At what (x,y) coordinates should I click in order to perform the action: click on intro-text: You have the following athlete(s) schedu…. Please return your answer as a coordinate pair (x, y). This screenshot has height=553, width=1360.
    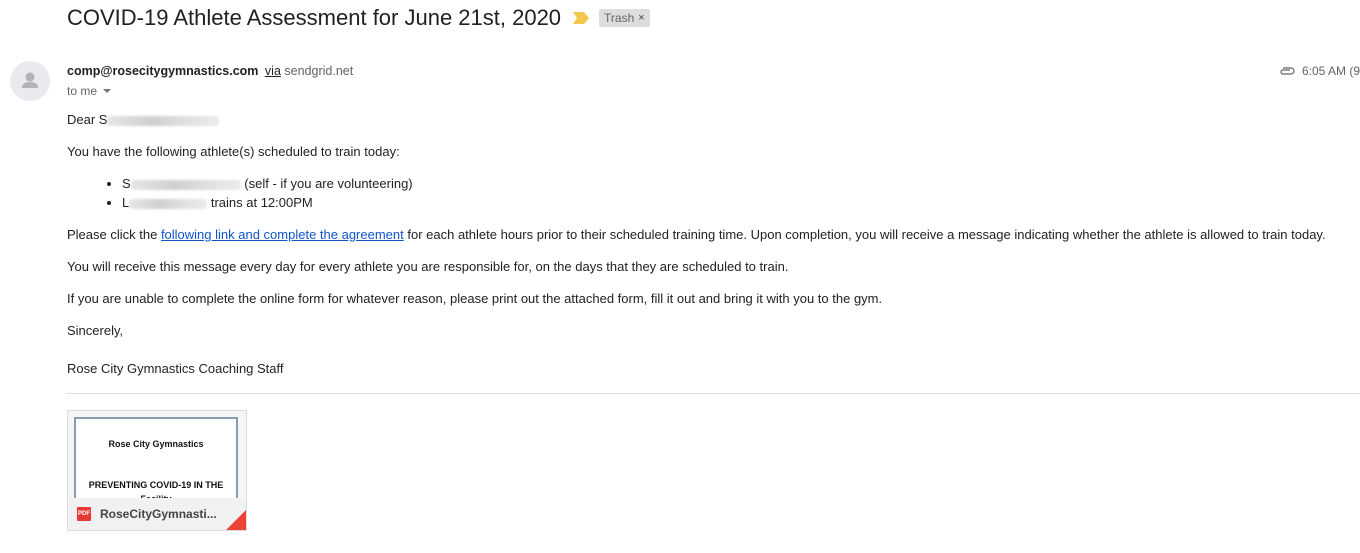
    Looking at the image, I should click on (233, 151).